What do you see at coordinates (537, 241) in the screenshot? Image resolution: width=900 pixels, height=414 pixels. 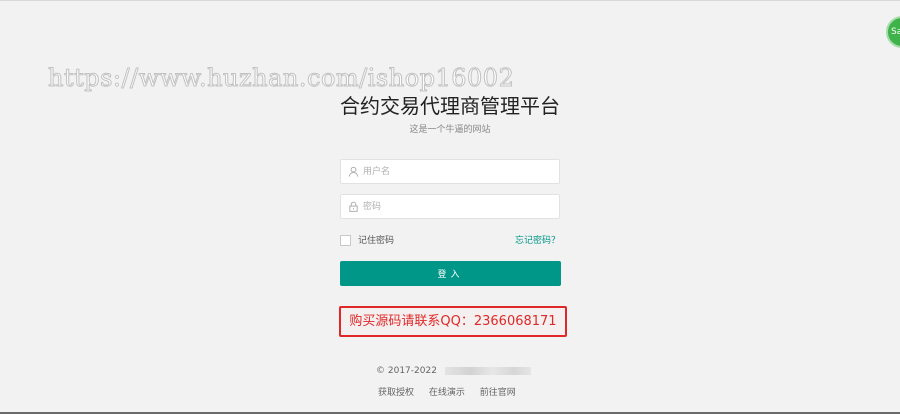 I see `forgot-password-link: 忘记密码？` at bounding box center [537, 241].